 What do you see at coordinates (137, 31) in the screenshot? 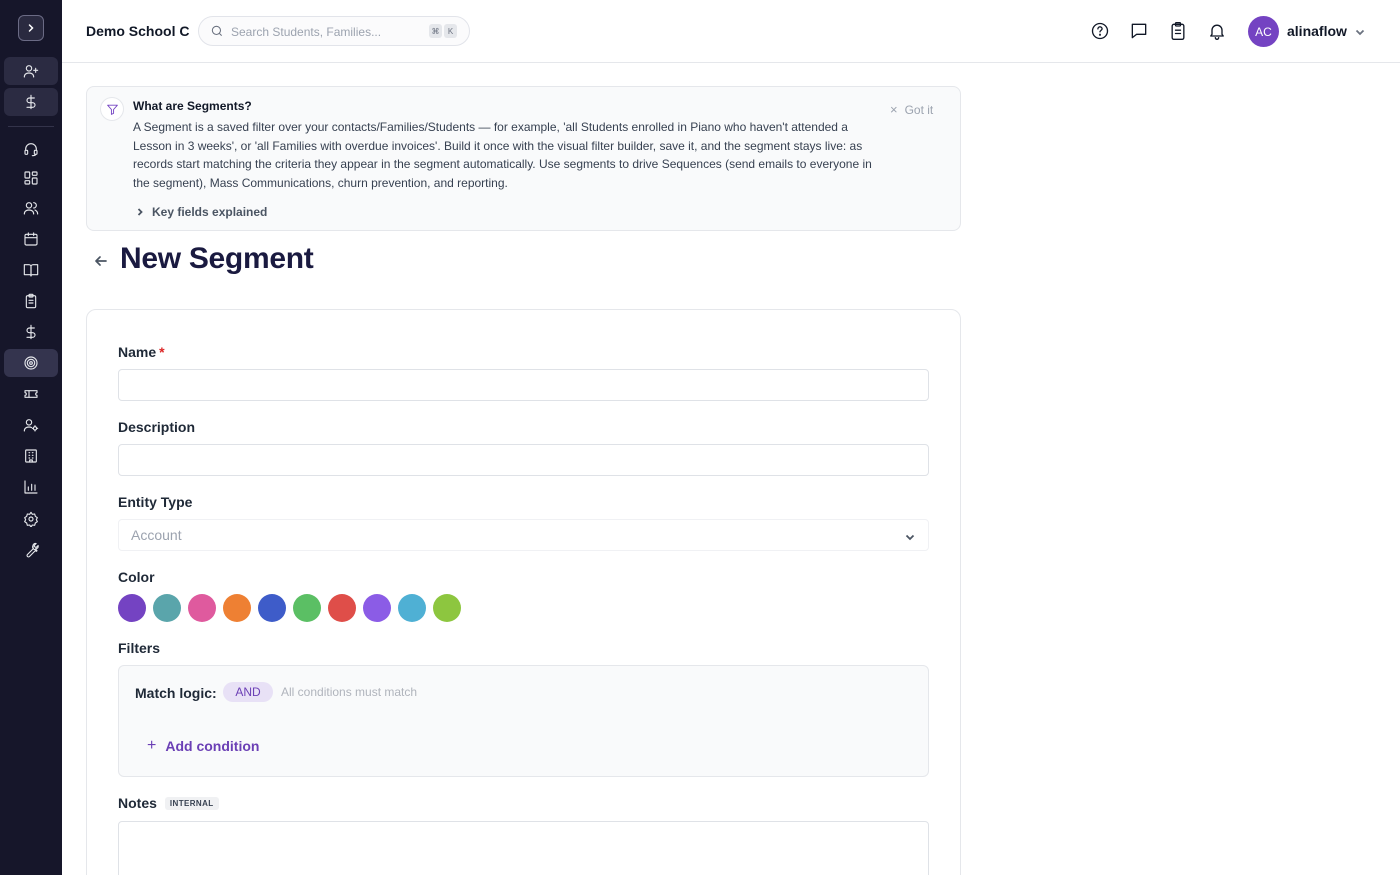
I see `school-name: Demo School C` at bounding box center [137, 31].